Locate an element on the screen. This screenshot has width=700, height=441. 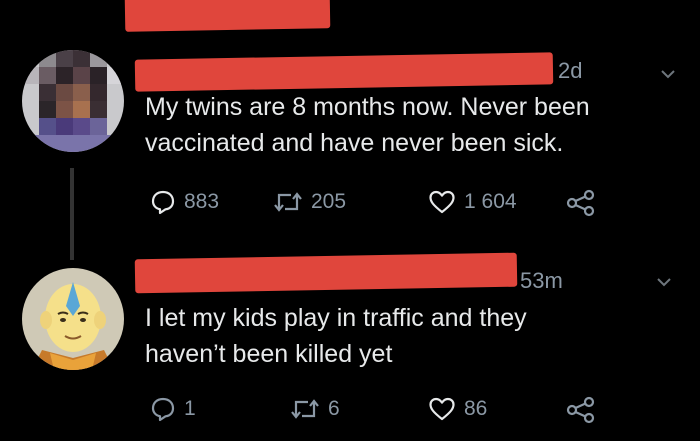
tweet-timestamp: 53m is located at coordinates (541, 280).